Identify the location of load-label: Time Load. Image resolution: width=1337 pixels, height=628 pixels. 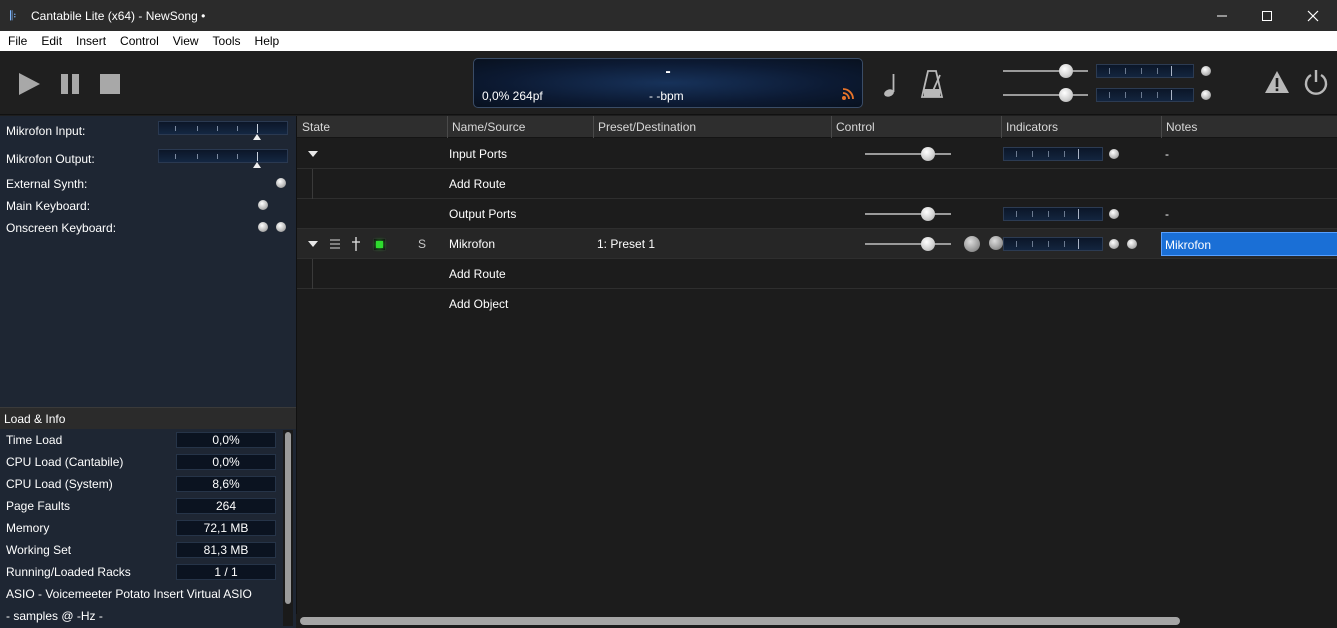
(34, 440).